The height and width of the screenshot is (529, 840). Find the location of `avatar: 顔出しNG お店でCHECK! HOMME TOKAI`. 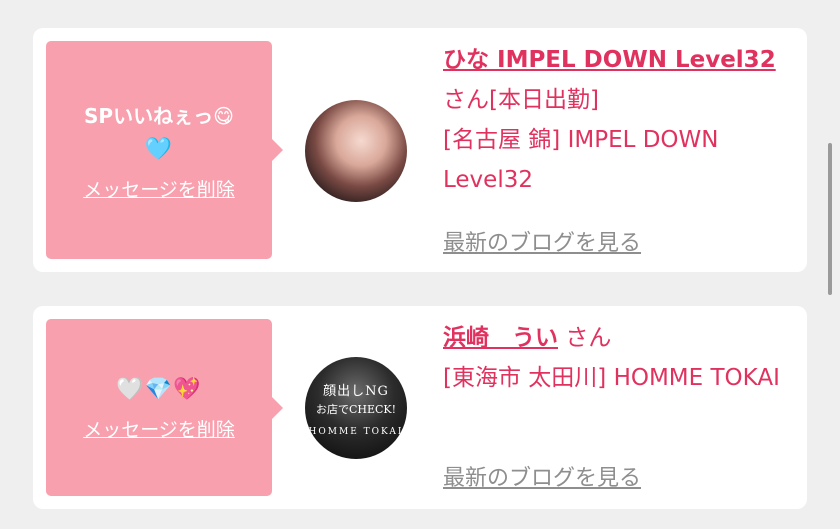

avatar: 顔出しNG お店でCHECK! HOMME TOKAI is located at coordinates (356, 408).